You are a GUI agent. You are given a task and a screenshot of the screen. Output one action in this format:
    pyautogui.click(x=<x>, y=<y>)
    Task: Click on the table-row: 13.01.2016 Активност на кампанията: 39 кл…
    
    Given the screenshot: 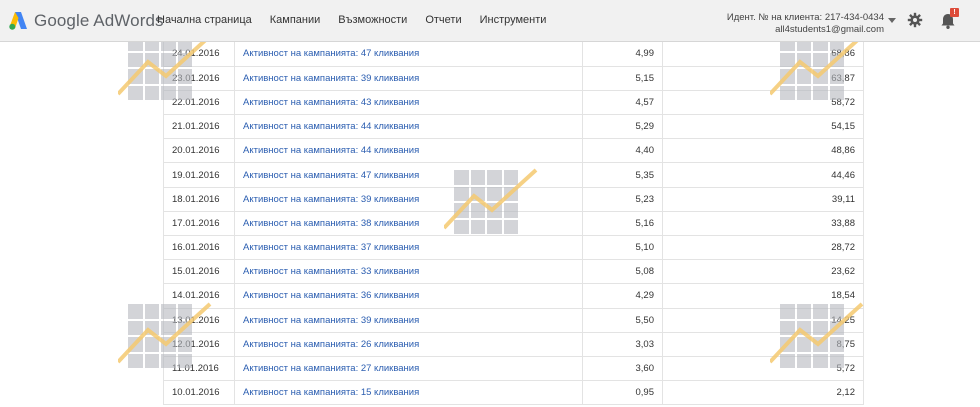 What is the action you would take?
    pyautogui.click(x=513, y=320)
    